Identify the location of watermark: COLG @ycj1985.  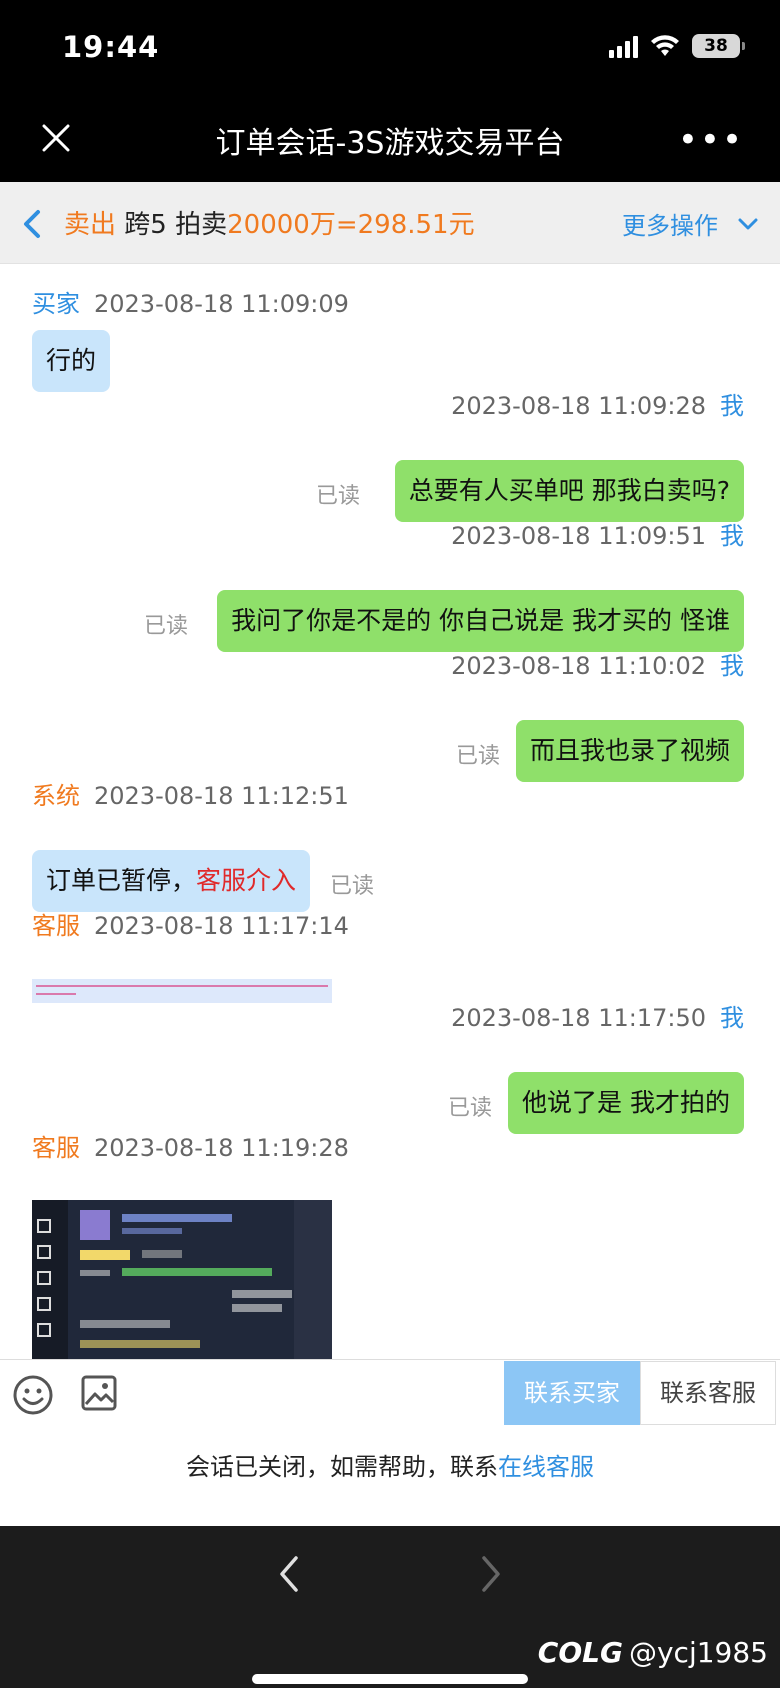
(653, 1652).